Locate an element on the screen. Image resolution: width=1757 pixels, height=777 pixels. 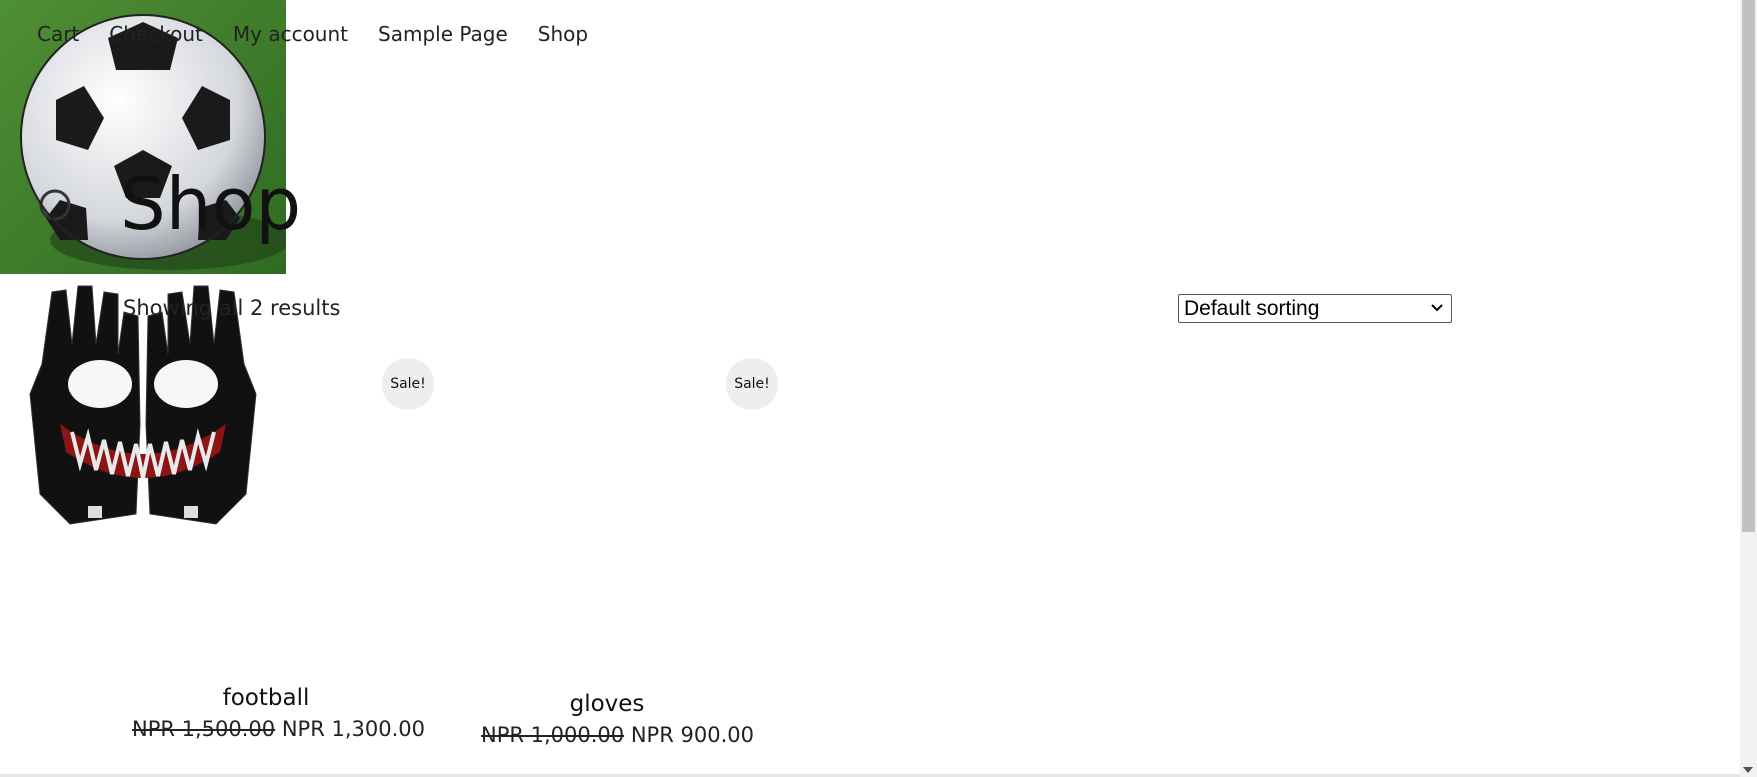
regular-price: NPR 1,000.00 is located at coordinates (553, 735).